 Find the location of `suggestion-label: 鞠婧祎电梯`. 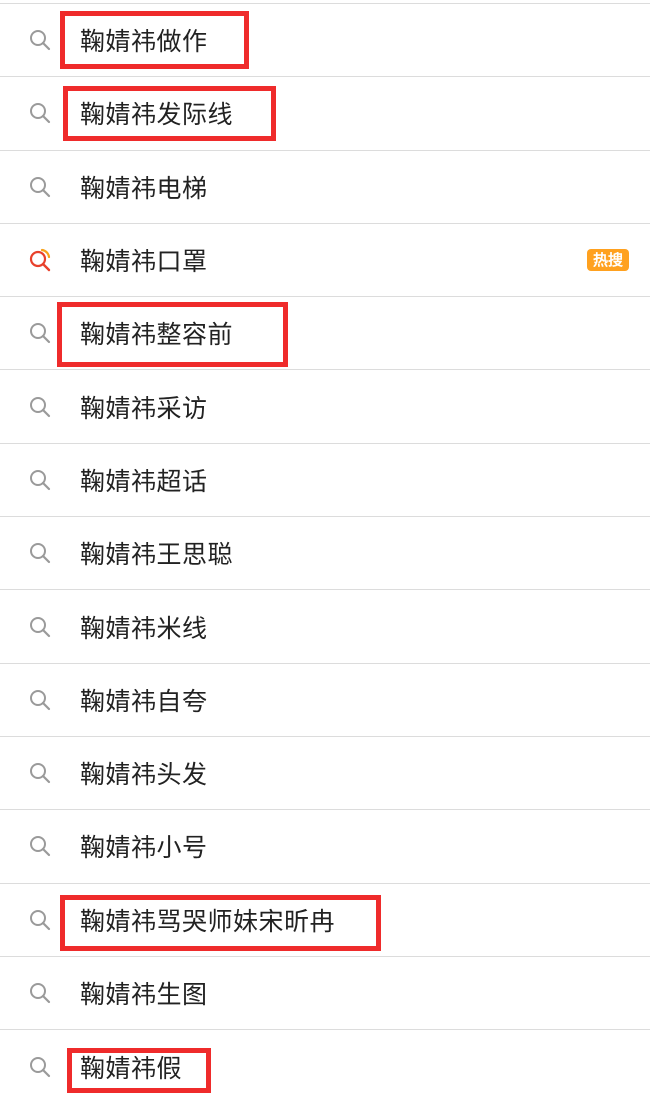

suggestion-label: 鞠婧祎电梯 is located at coordinates (144, 188).